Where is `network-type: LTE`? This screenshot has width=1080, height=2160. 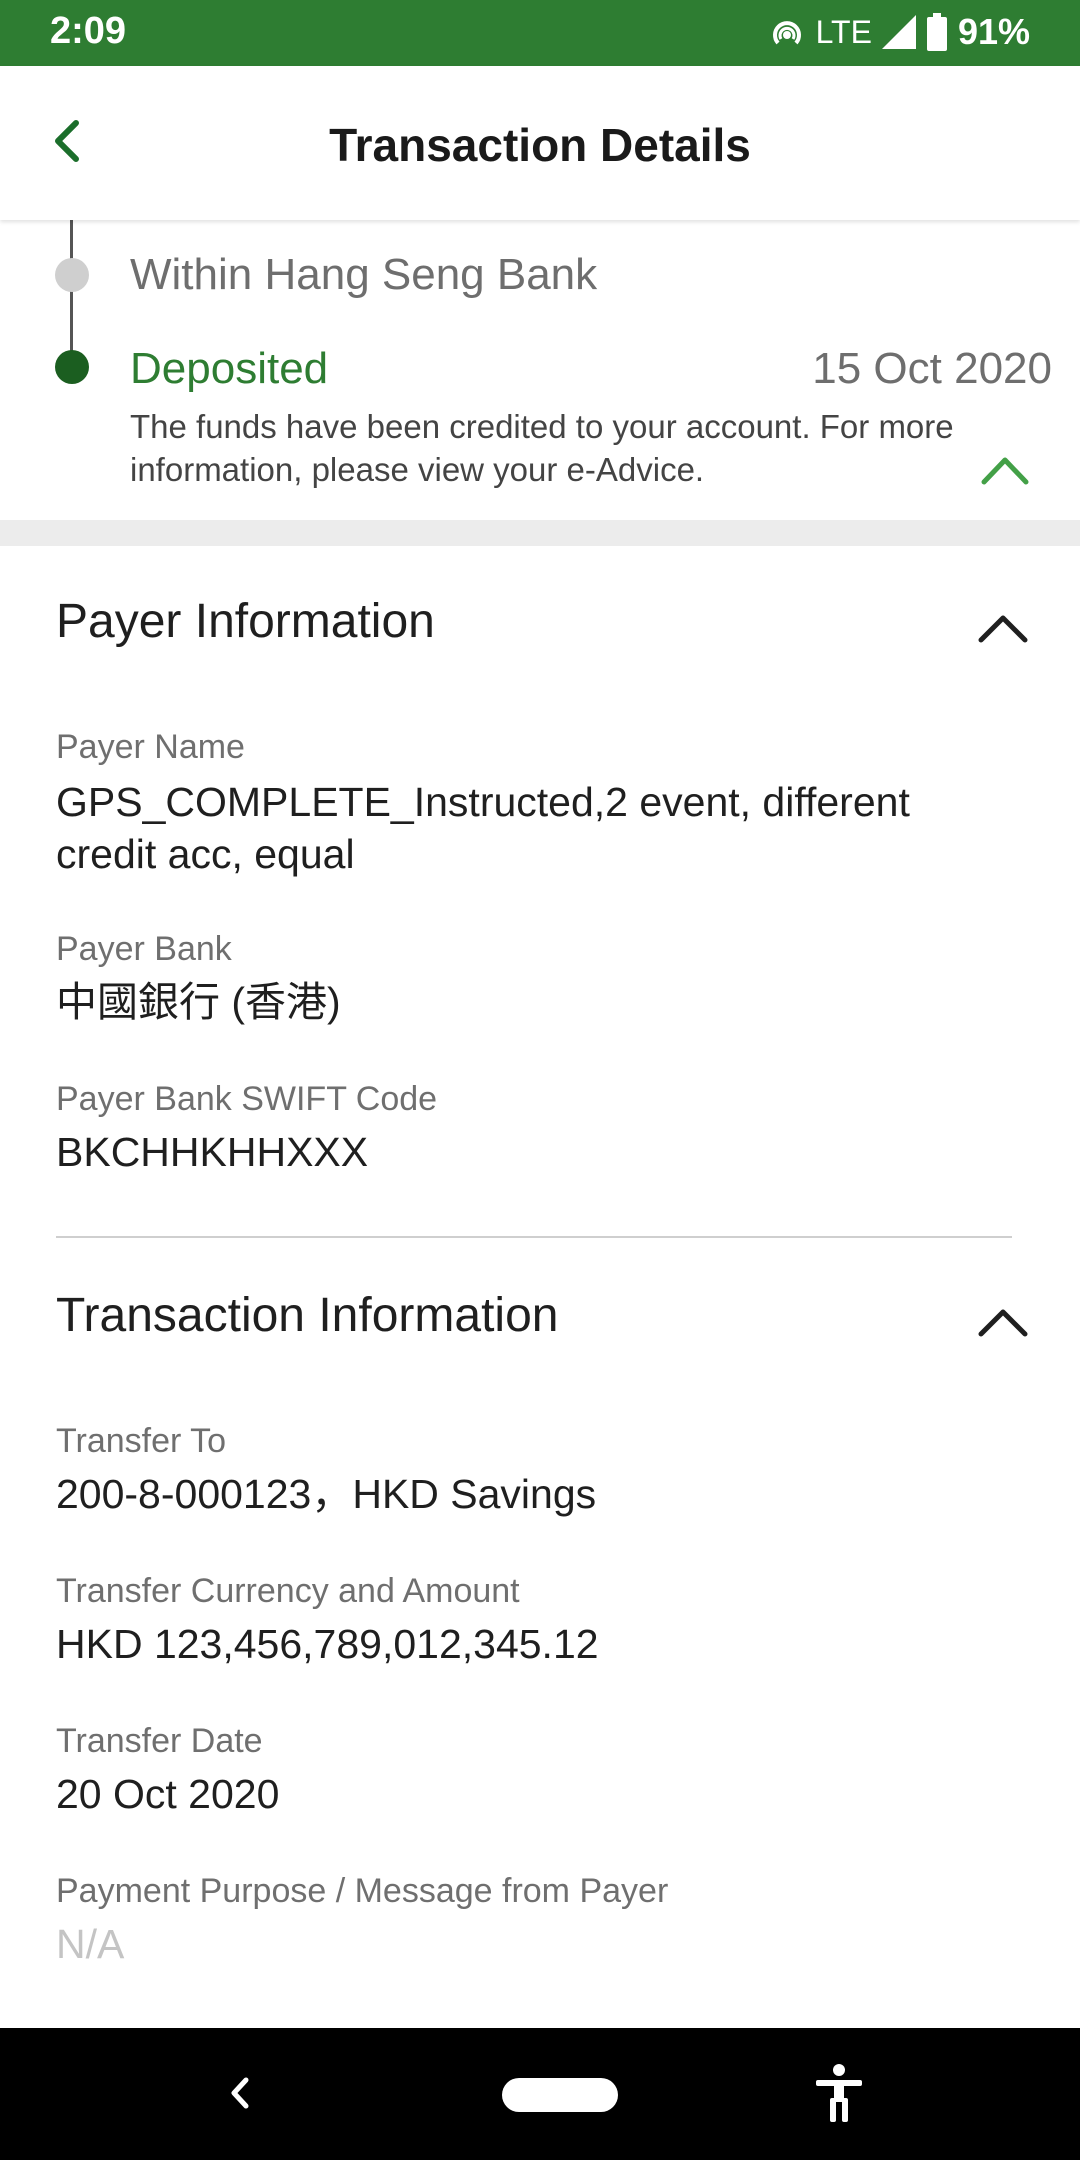
network-type: LTE is located at coordinates (843, 31).